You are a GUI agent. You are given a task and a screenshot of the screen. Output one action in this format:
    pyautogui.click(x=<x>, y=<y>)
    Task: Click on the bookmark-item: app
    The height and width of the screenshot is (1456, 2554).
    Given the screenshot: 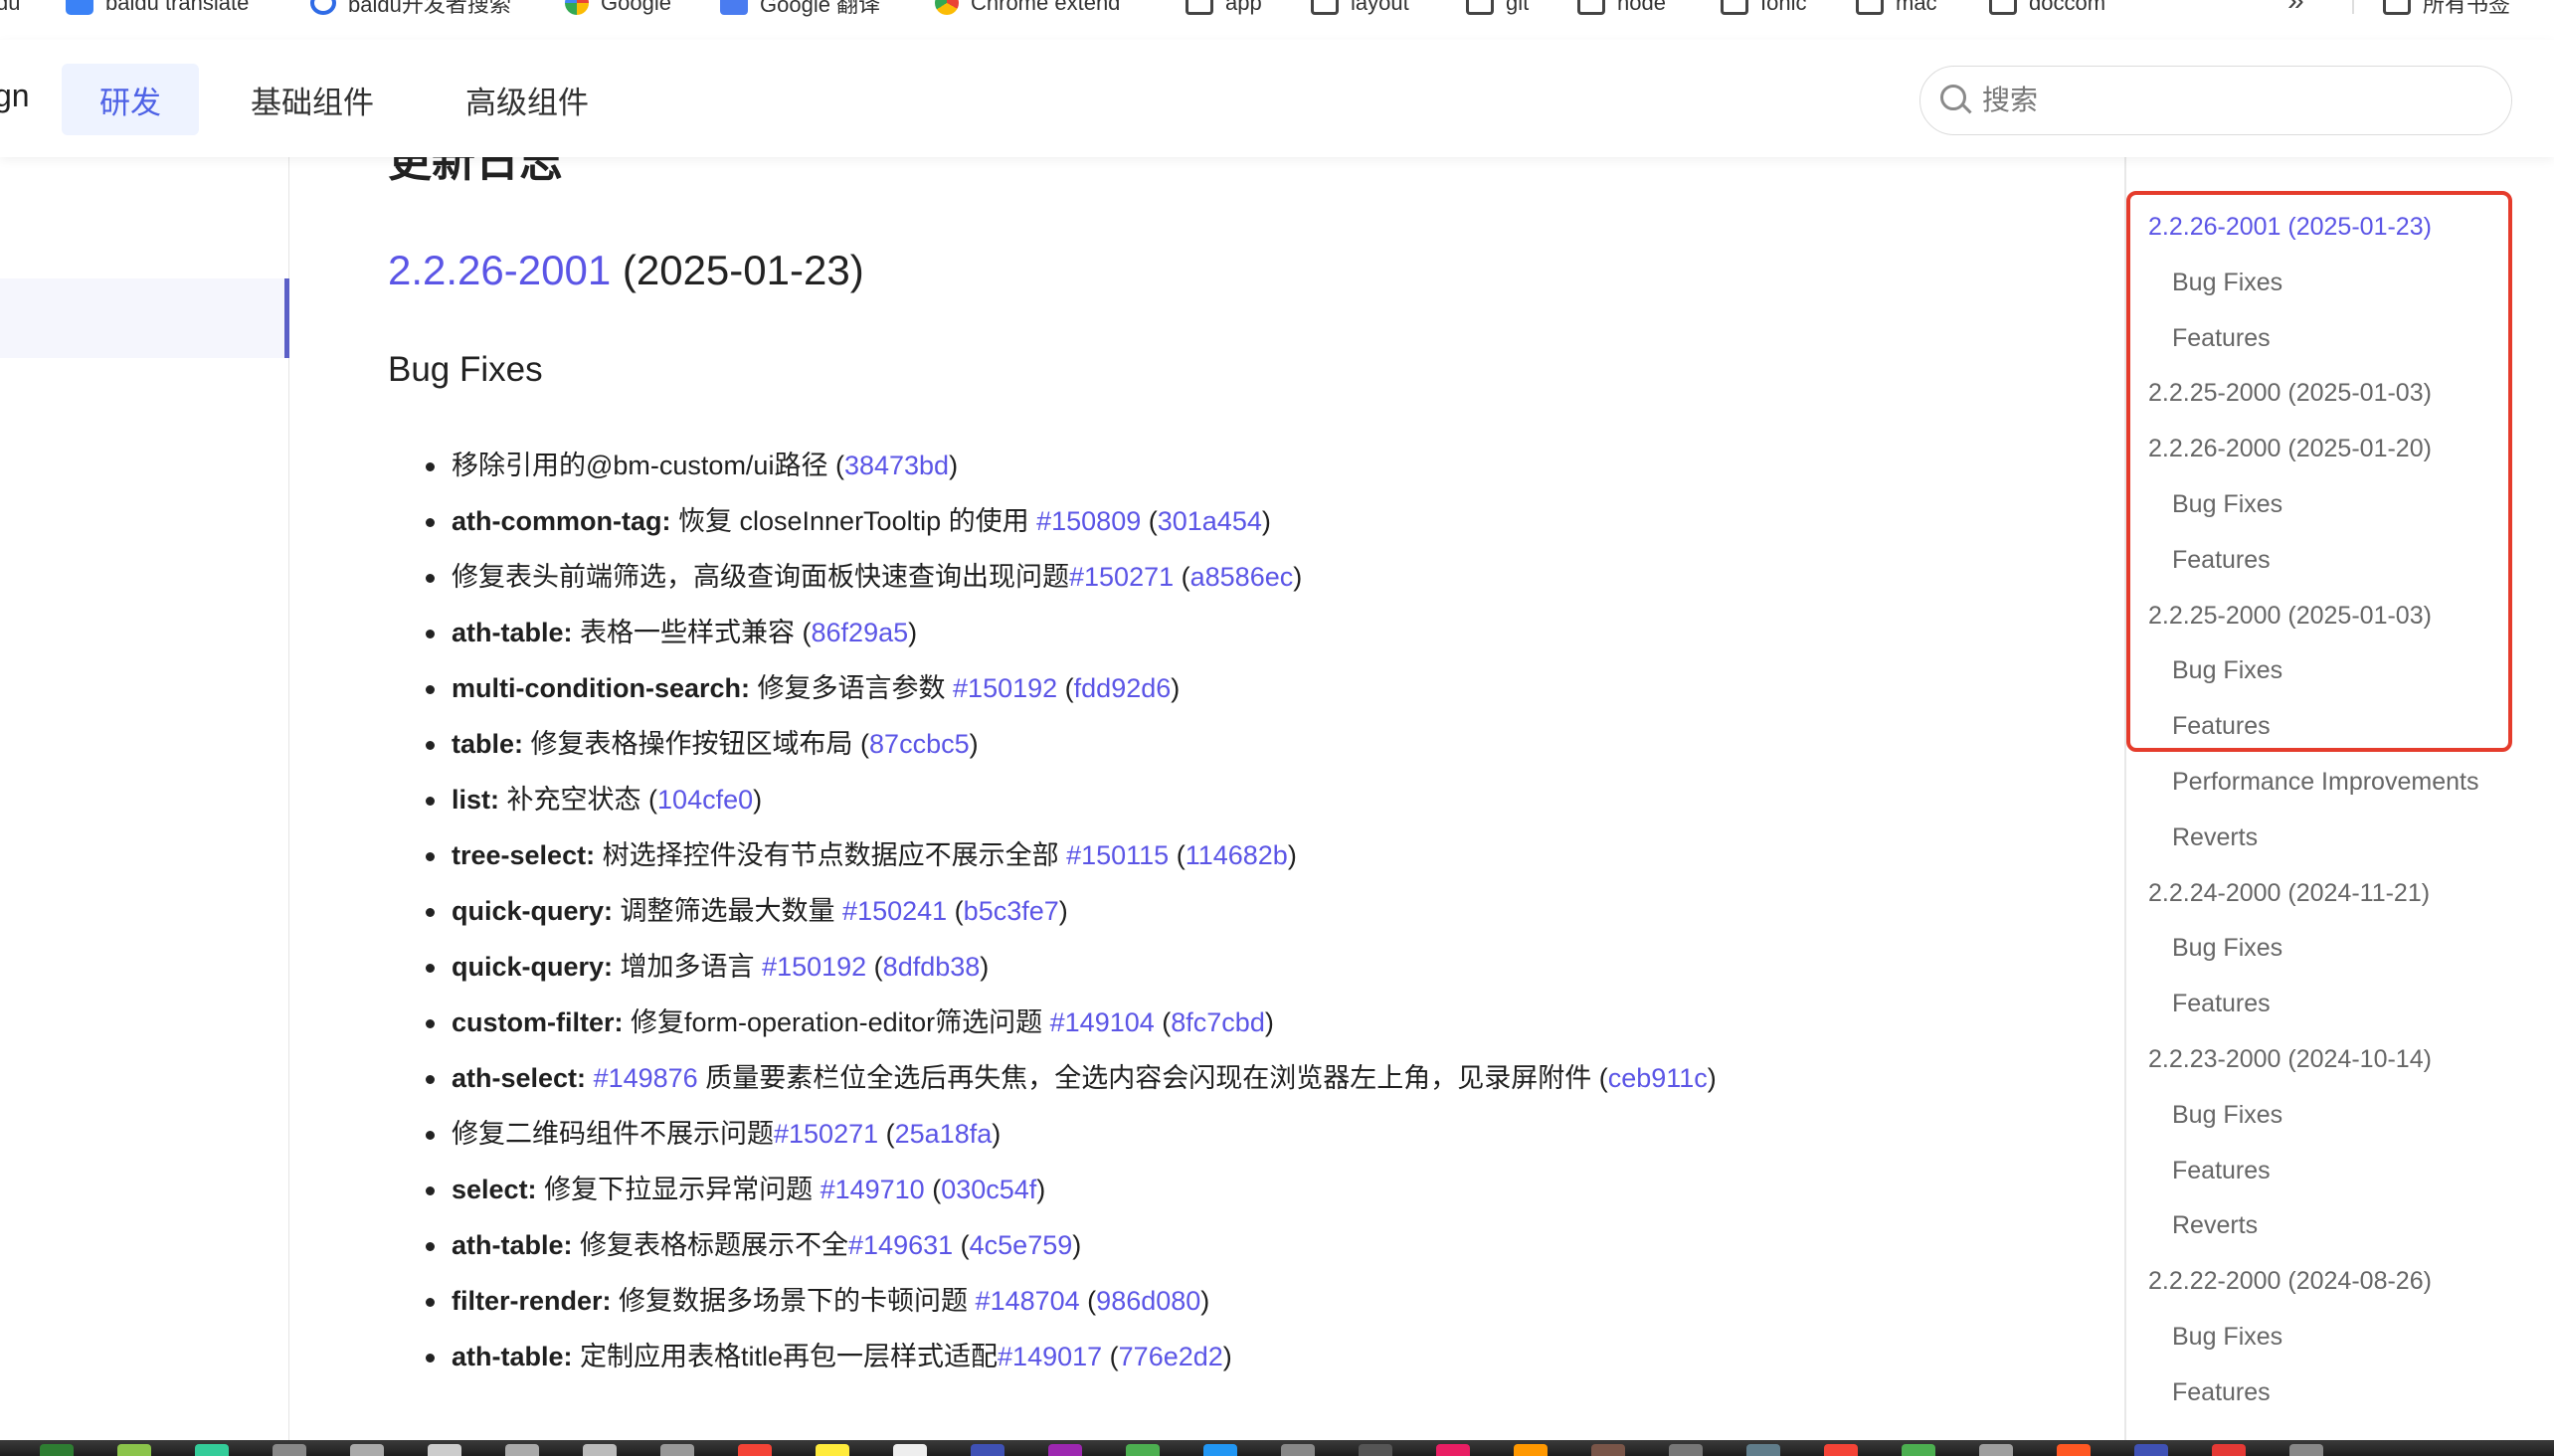 What is the action you would take?
    pyautogui.click(x=1224, y=10)
    